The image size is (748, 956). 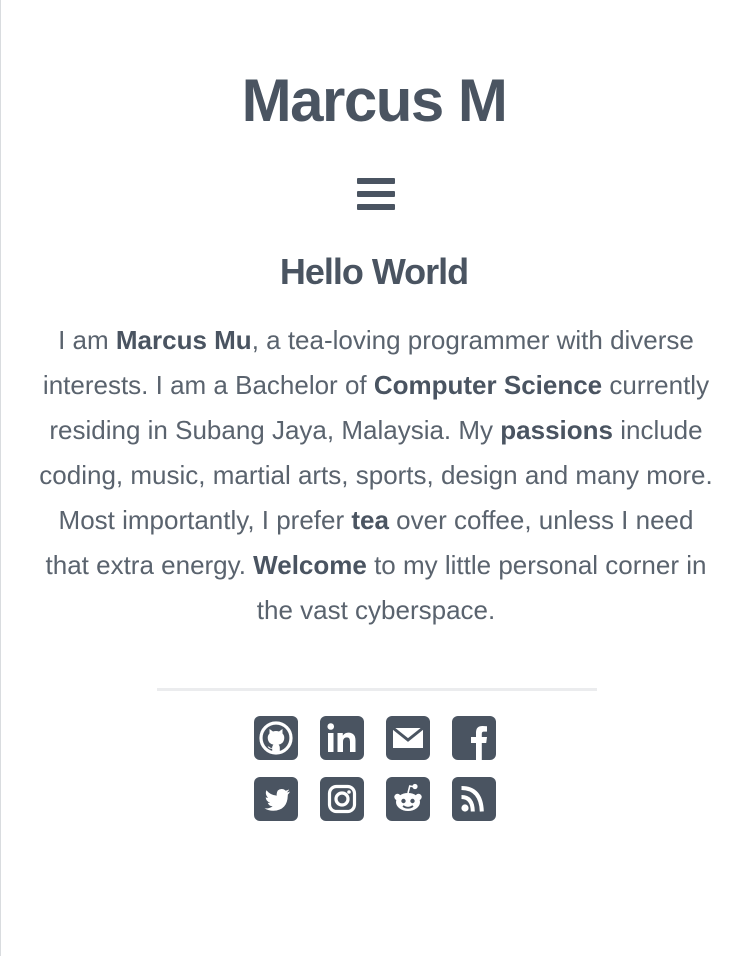 I want to click on intro-degree: Computer Science, so click(x=488, y=385).